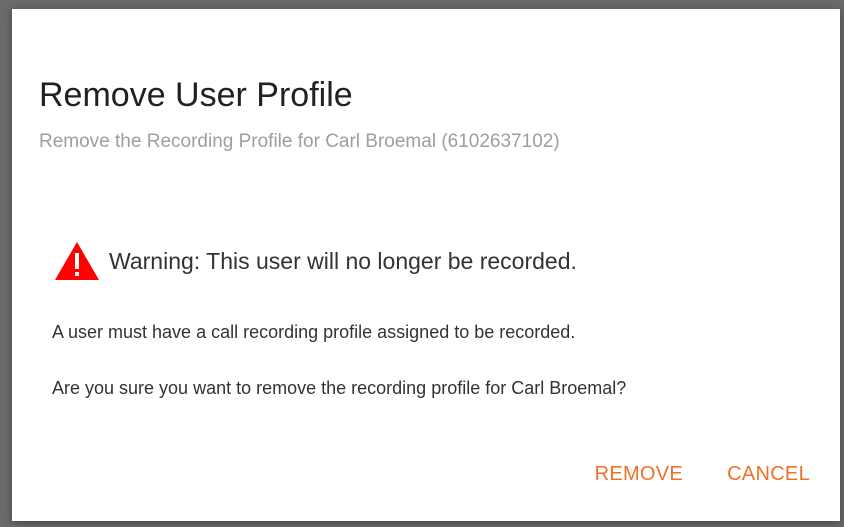  Describe the element at coordinates (196, 95) in the screenshot. I see `dialog-title: Remove User Profile` at that location.